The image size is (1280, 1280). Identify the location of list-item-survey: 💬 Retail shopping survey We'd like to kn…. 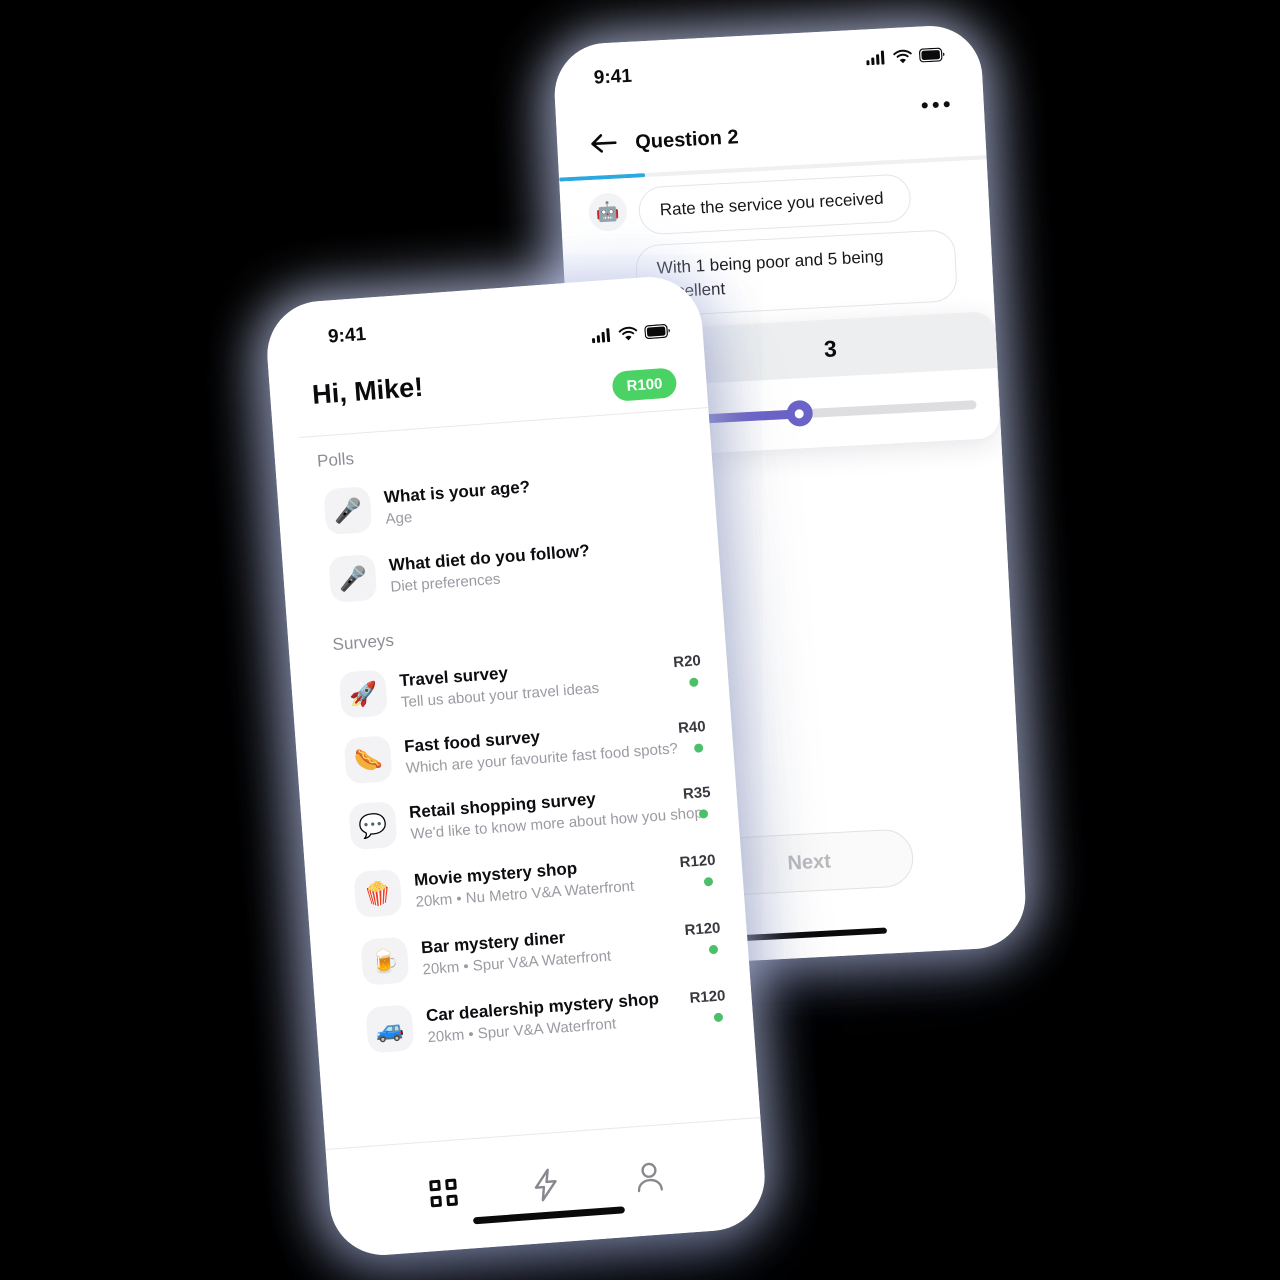
(519, 815).